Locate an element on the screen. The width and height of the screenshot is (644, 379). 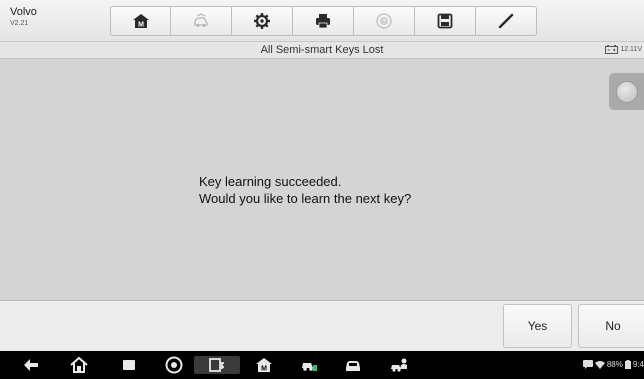
settings-icon is located at coordinates (262, 21).